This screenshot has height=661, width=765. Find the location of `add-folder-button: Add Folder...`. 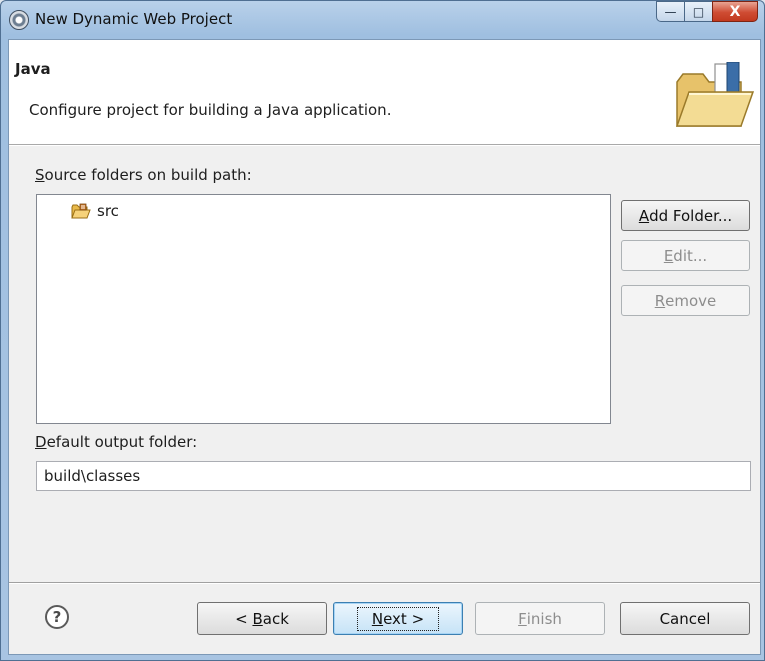

add-folder-button: Add Folder... is located at coordinates (685, 215).